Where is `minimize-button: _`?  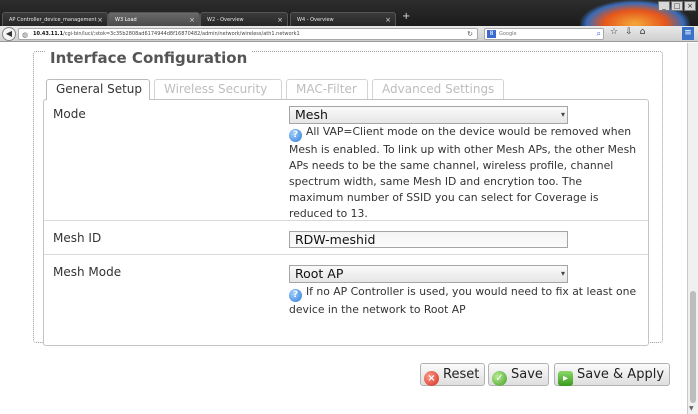 minimize-button: _ is located at coordinates (664, 6).